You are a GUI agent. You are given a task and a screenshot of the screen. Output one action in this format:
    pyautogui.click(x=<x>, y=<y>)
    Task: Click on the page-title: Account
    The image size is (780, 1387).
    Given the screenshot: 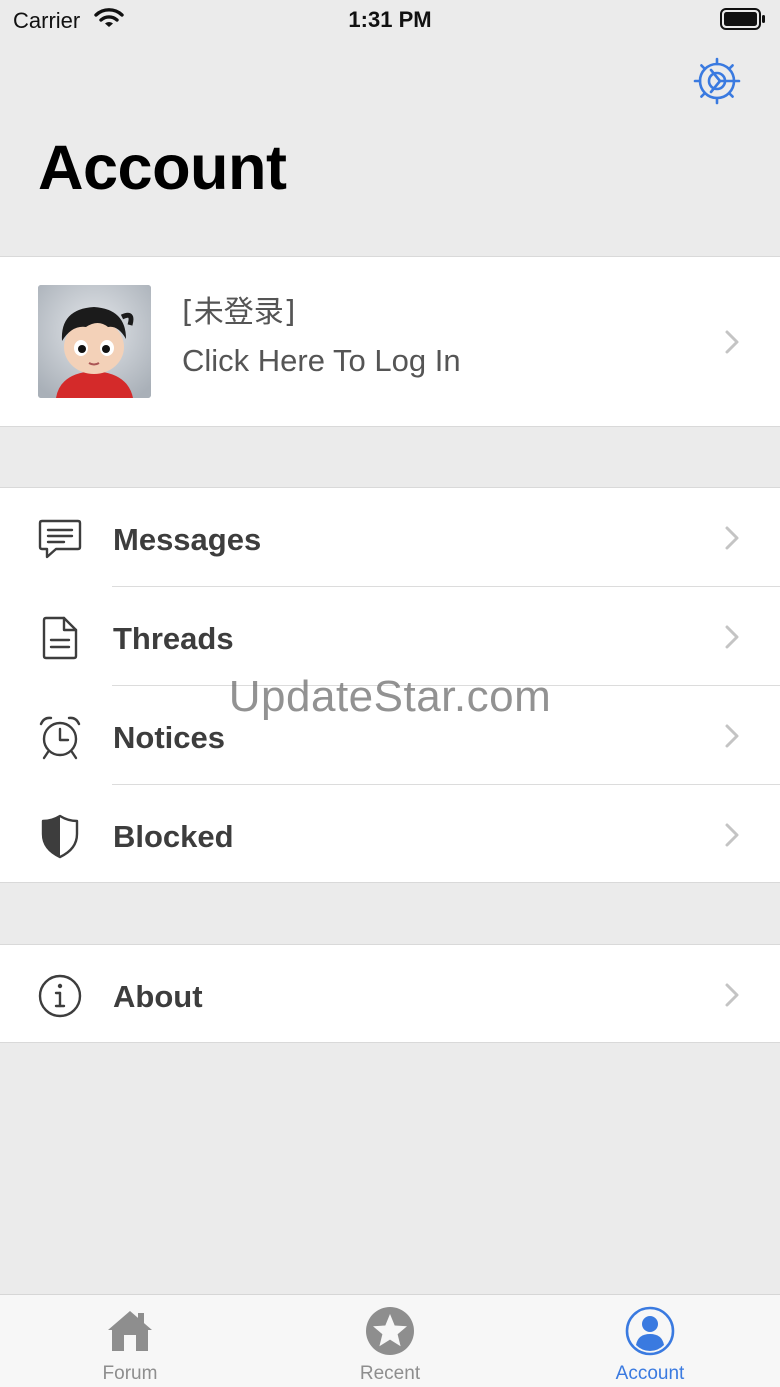 What is the action you would take?
    pyautogui.click(x=162, y=168)
    